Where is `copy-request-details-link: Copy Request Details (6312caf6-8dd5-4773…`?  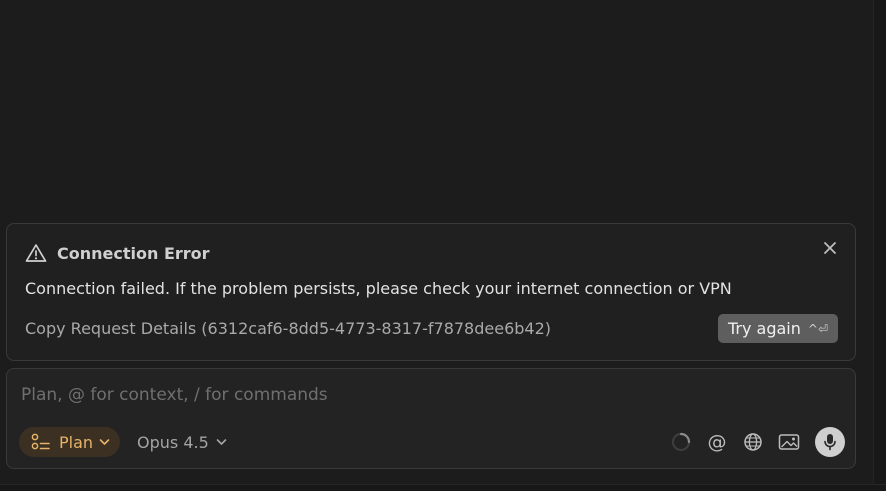
copy-request-details-link: Copy Request Details (6312caf6-8dd5-4773… is located at coordinates (288, 328).